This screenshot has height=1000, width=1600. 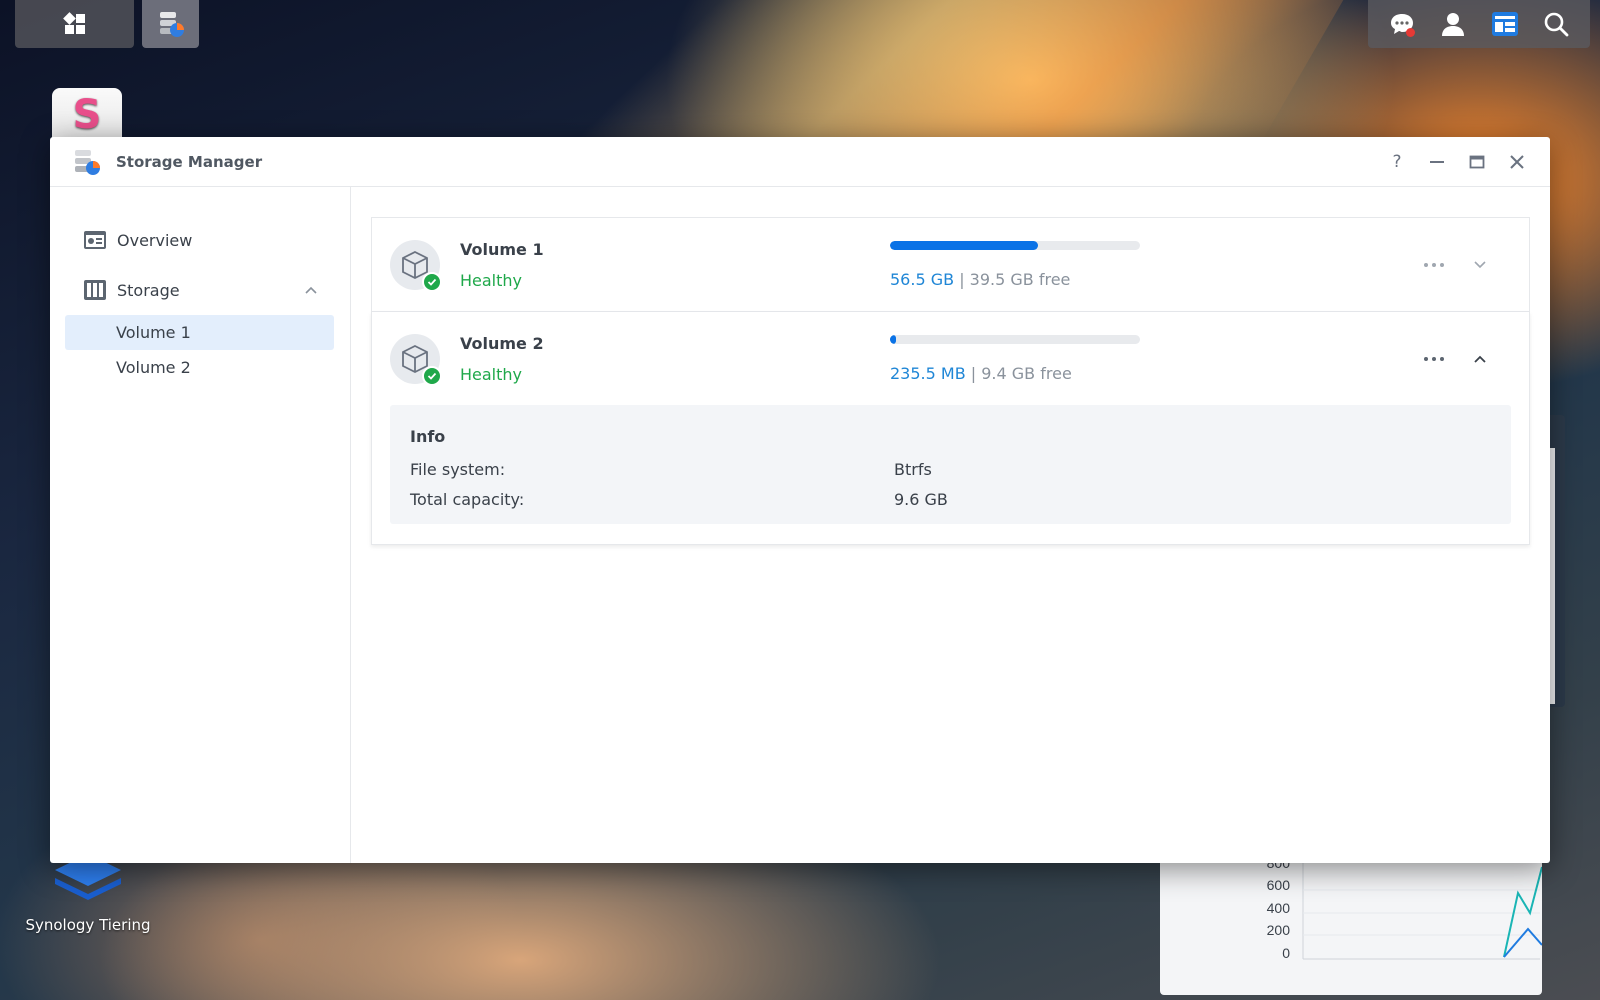 I want to click on close-button, so click(x=1517, y=162).